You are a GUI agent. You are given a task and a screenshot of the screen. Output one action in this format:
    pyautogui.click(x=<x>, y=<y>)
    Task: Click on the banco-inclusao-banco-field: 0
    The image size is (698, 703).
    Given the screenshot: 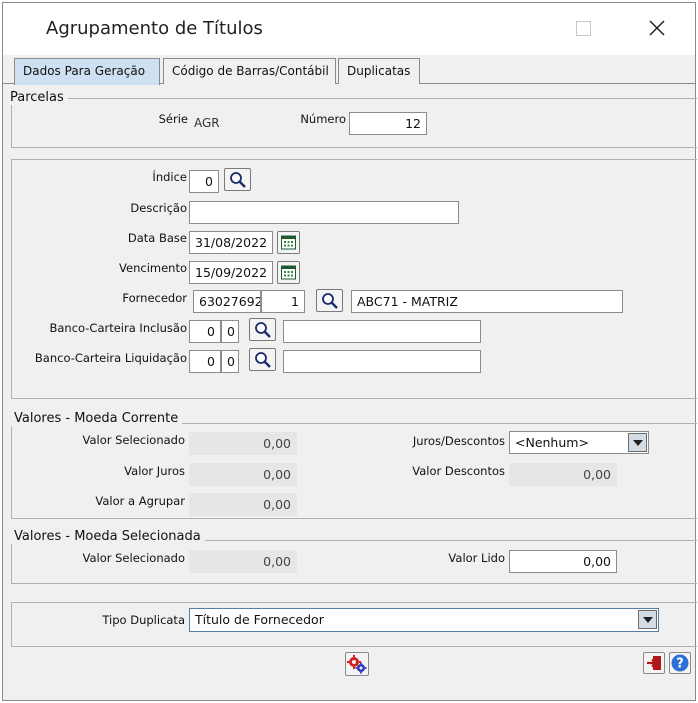 What is the action you would take?
    pyautogui.click(x=205, y=331)
    